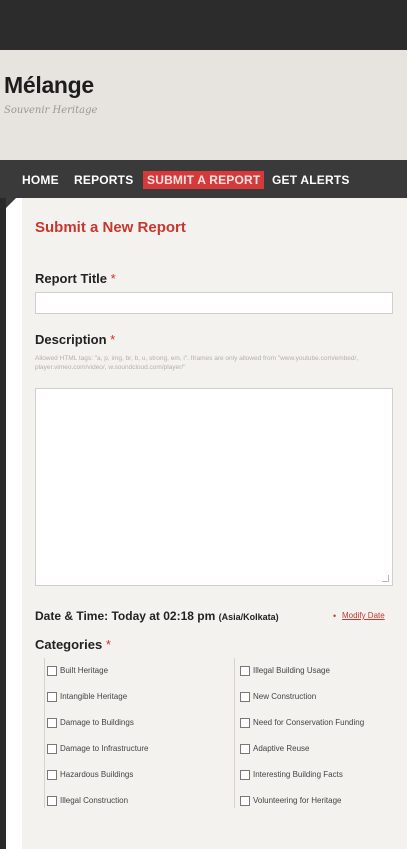 The width and height of the screenshot is (407, 849). Describe the element at coordinates (309, 722) in the screenshot. I see `category-label: Need for Conservation Funding` at that location.